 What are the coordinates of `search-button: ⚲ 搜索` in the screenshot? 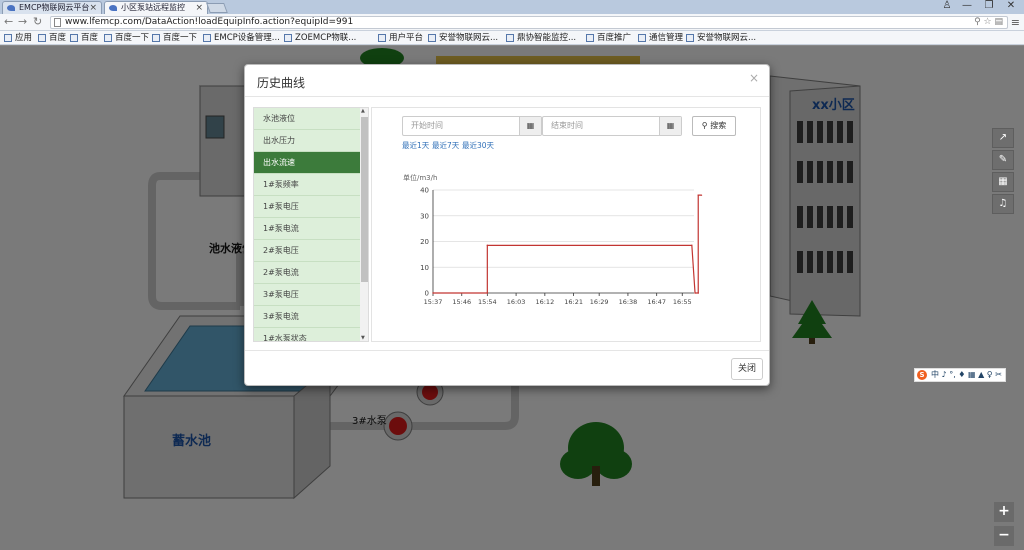 It's located at (714, 126).